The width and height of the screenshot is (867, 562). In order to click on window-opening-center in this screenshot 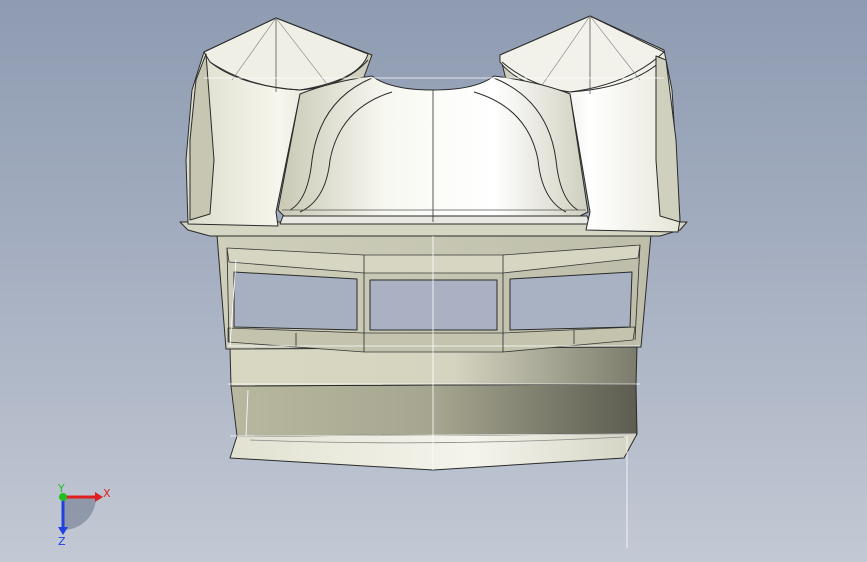, I will do `click(433, 305)`.